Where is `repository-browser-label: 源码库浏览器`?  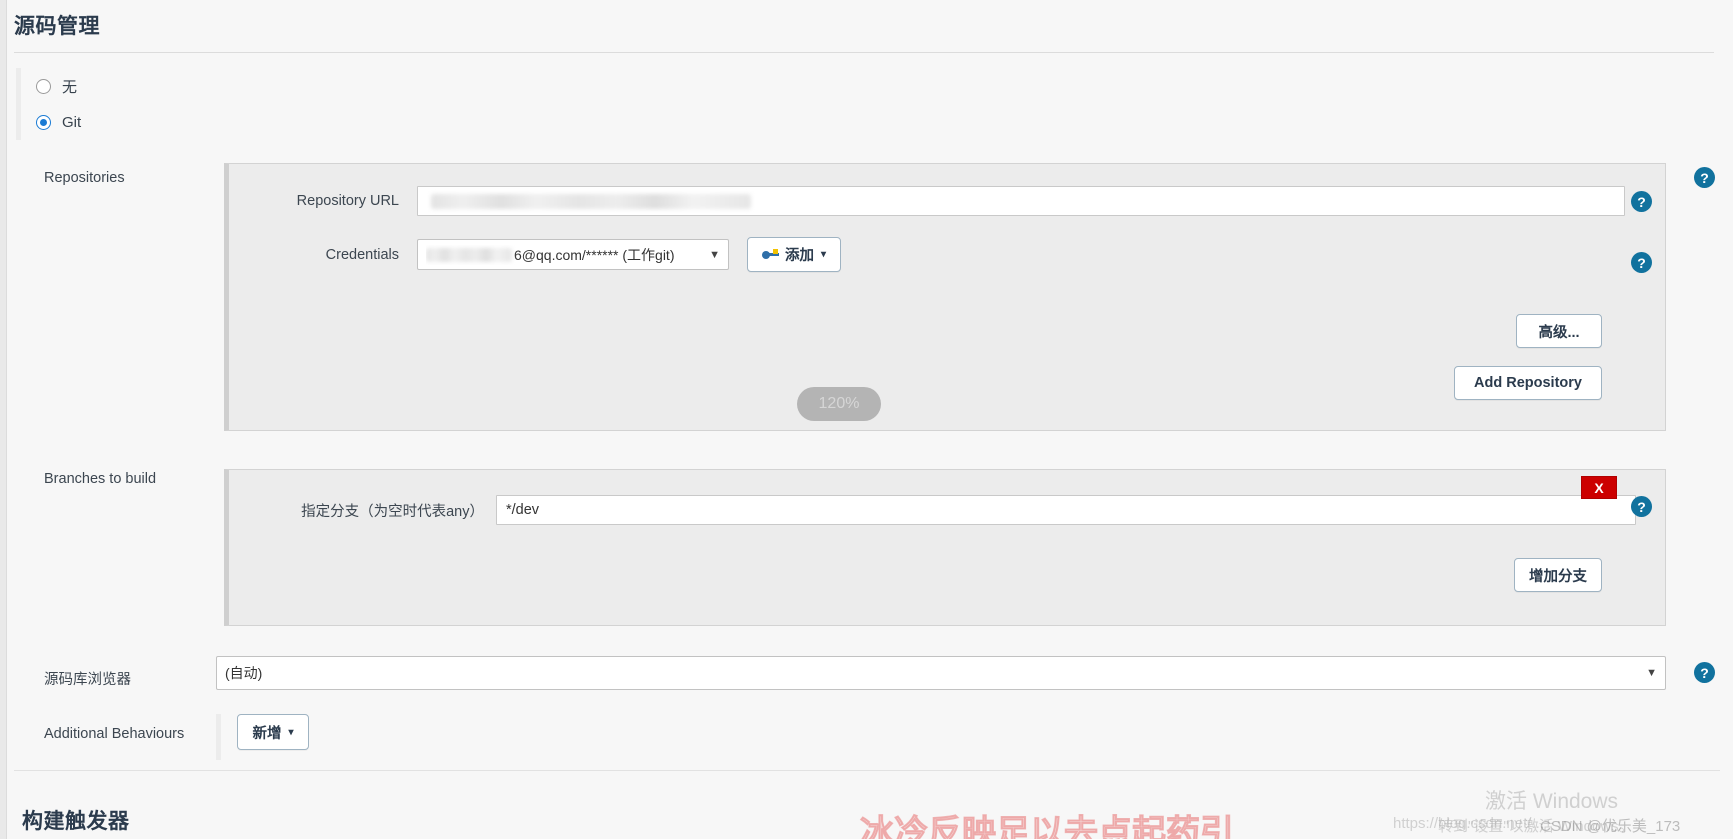 repository-browser-label: 源码库浏览器 is located at coordinates (87, 680).